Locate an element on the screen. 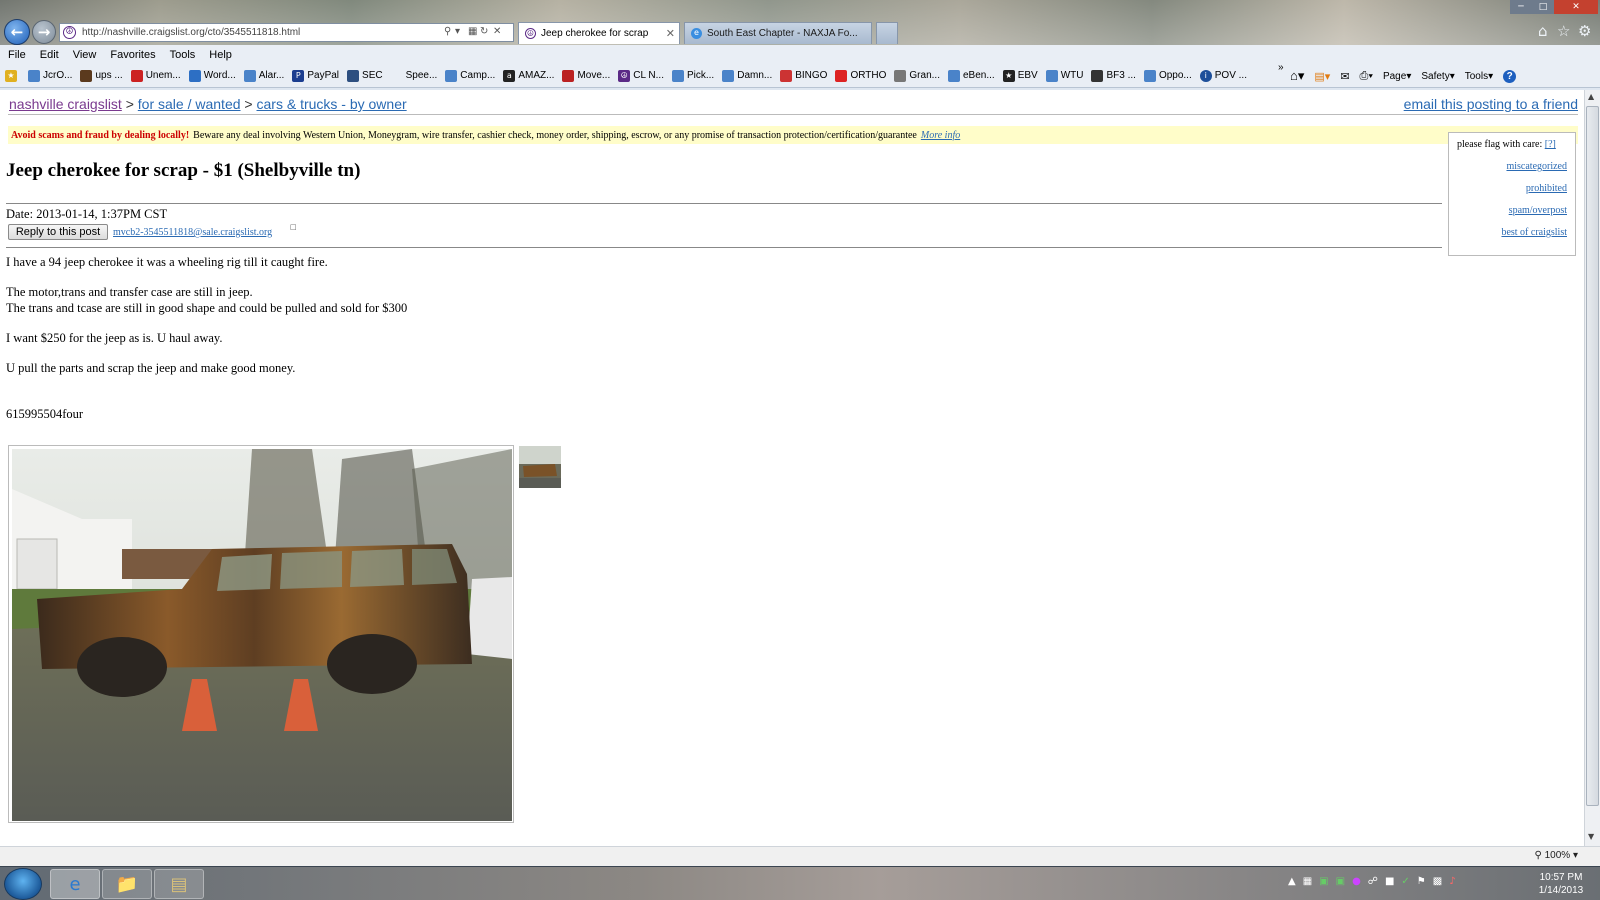  posting-date: Date: 2013-01-14, 1:37PM CST is located at coordinates (87, 214).